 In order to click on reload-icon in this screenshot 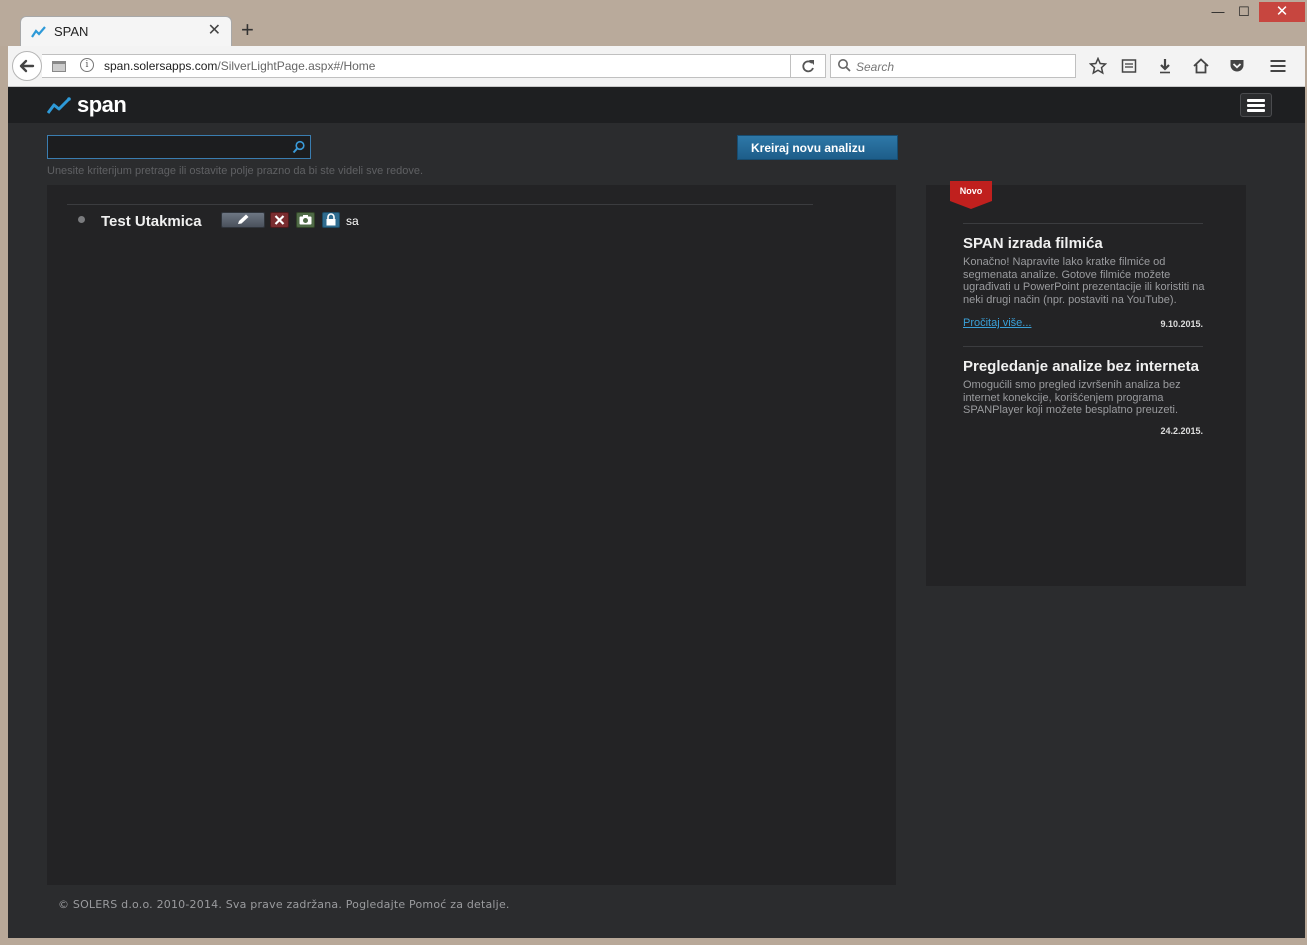, I will do `click(808, 66)`.